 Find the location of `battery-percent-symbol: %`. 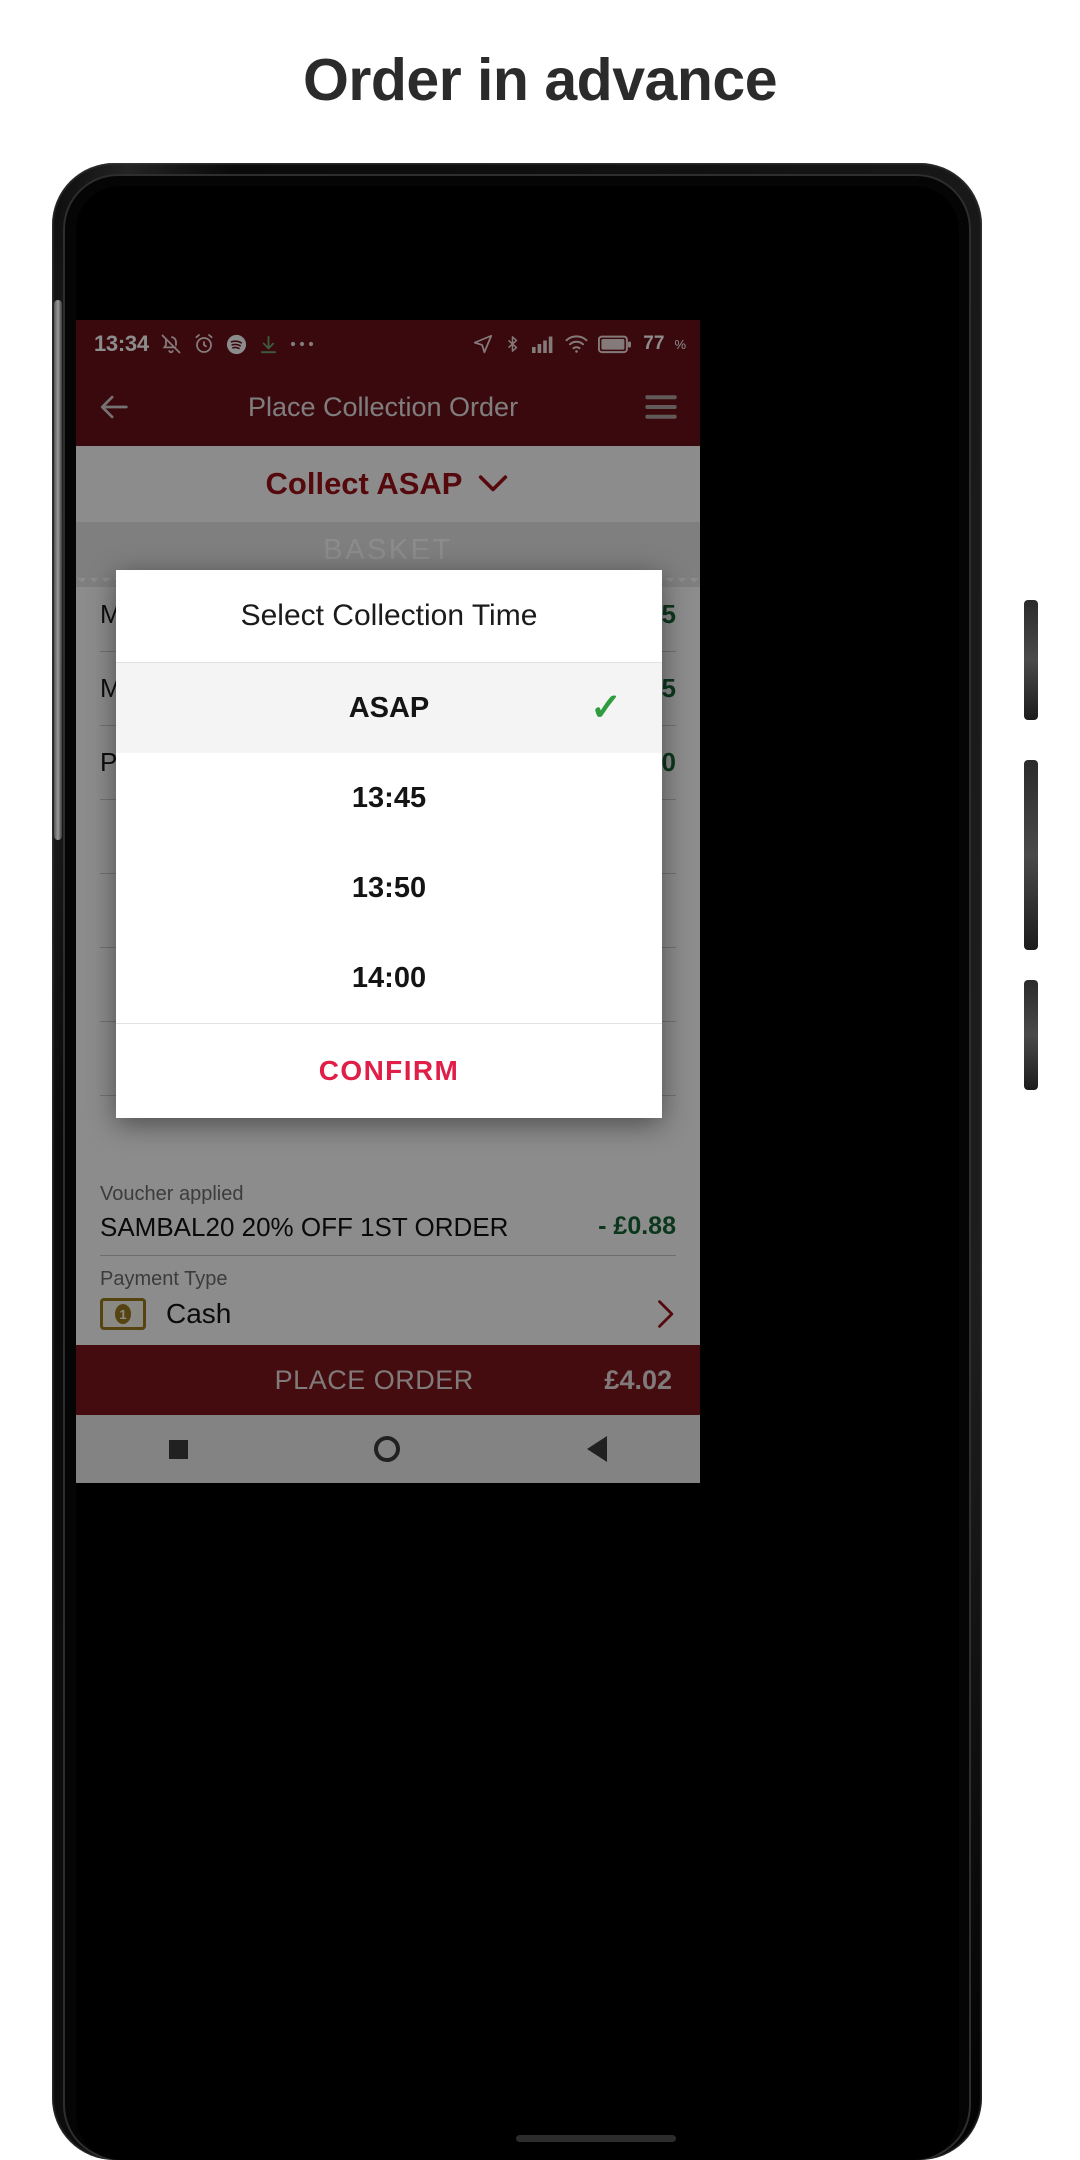

battery-percent-symbol: % is located at coordinates (680, 344).